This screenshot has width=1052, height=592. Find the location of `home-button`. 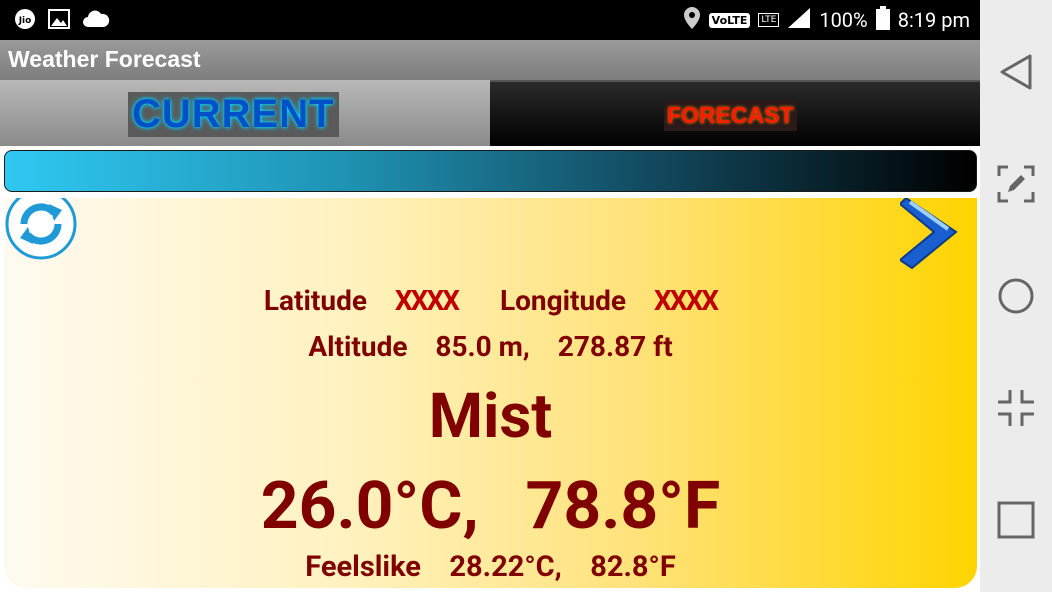

home-button is located at coordinates (1016, 296).